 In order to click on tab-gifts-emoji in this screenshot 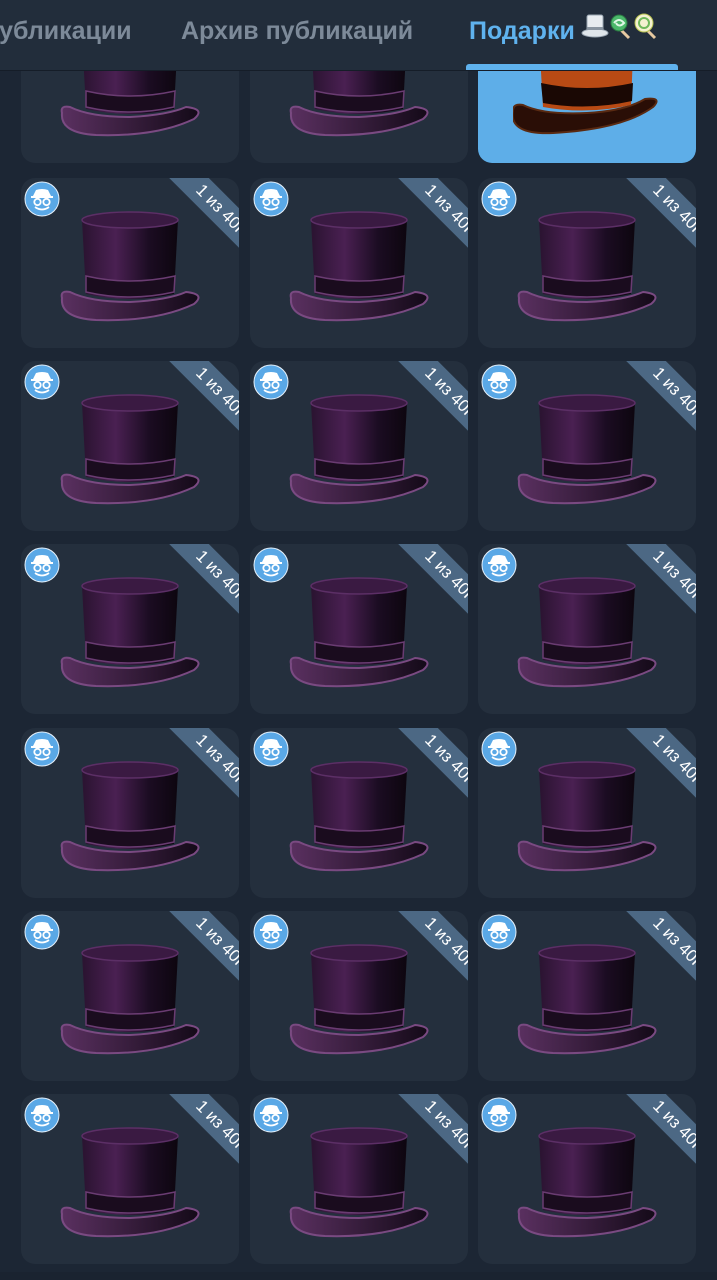, I will do `click(621, 32)`.